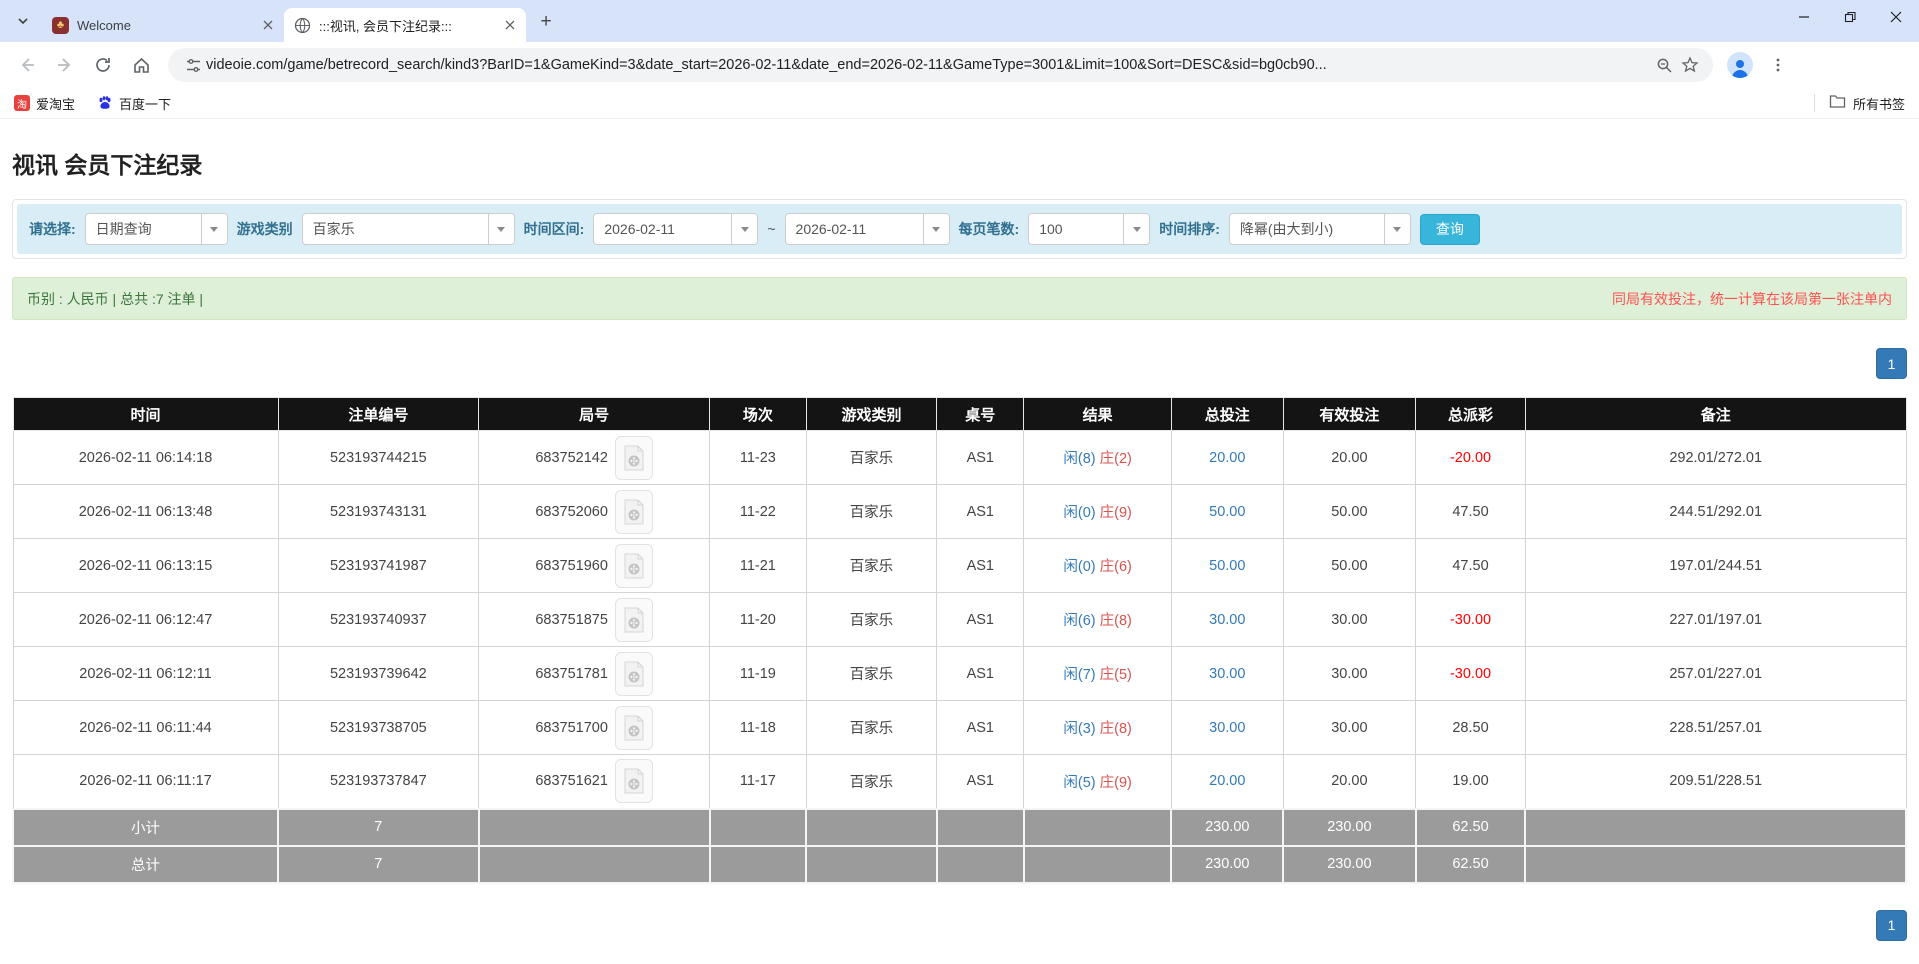  Describe the element at coordinates (141, 65) in the screenshot. I see `home-icon` at that location.